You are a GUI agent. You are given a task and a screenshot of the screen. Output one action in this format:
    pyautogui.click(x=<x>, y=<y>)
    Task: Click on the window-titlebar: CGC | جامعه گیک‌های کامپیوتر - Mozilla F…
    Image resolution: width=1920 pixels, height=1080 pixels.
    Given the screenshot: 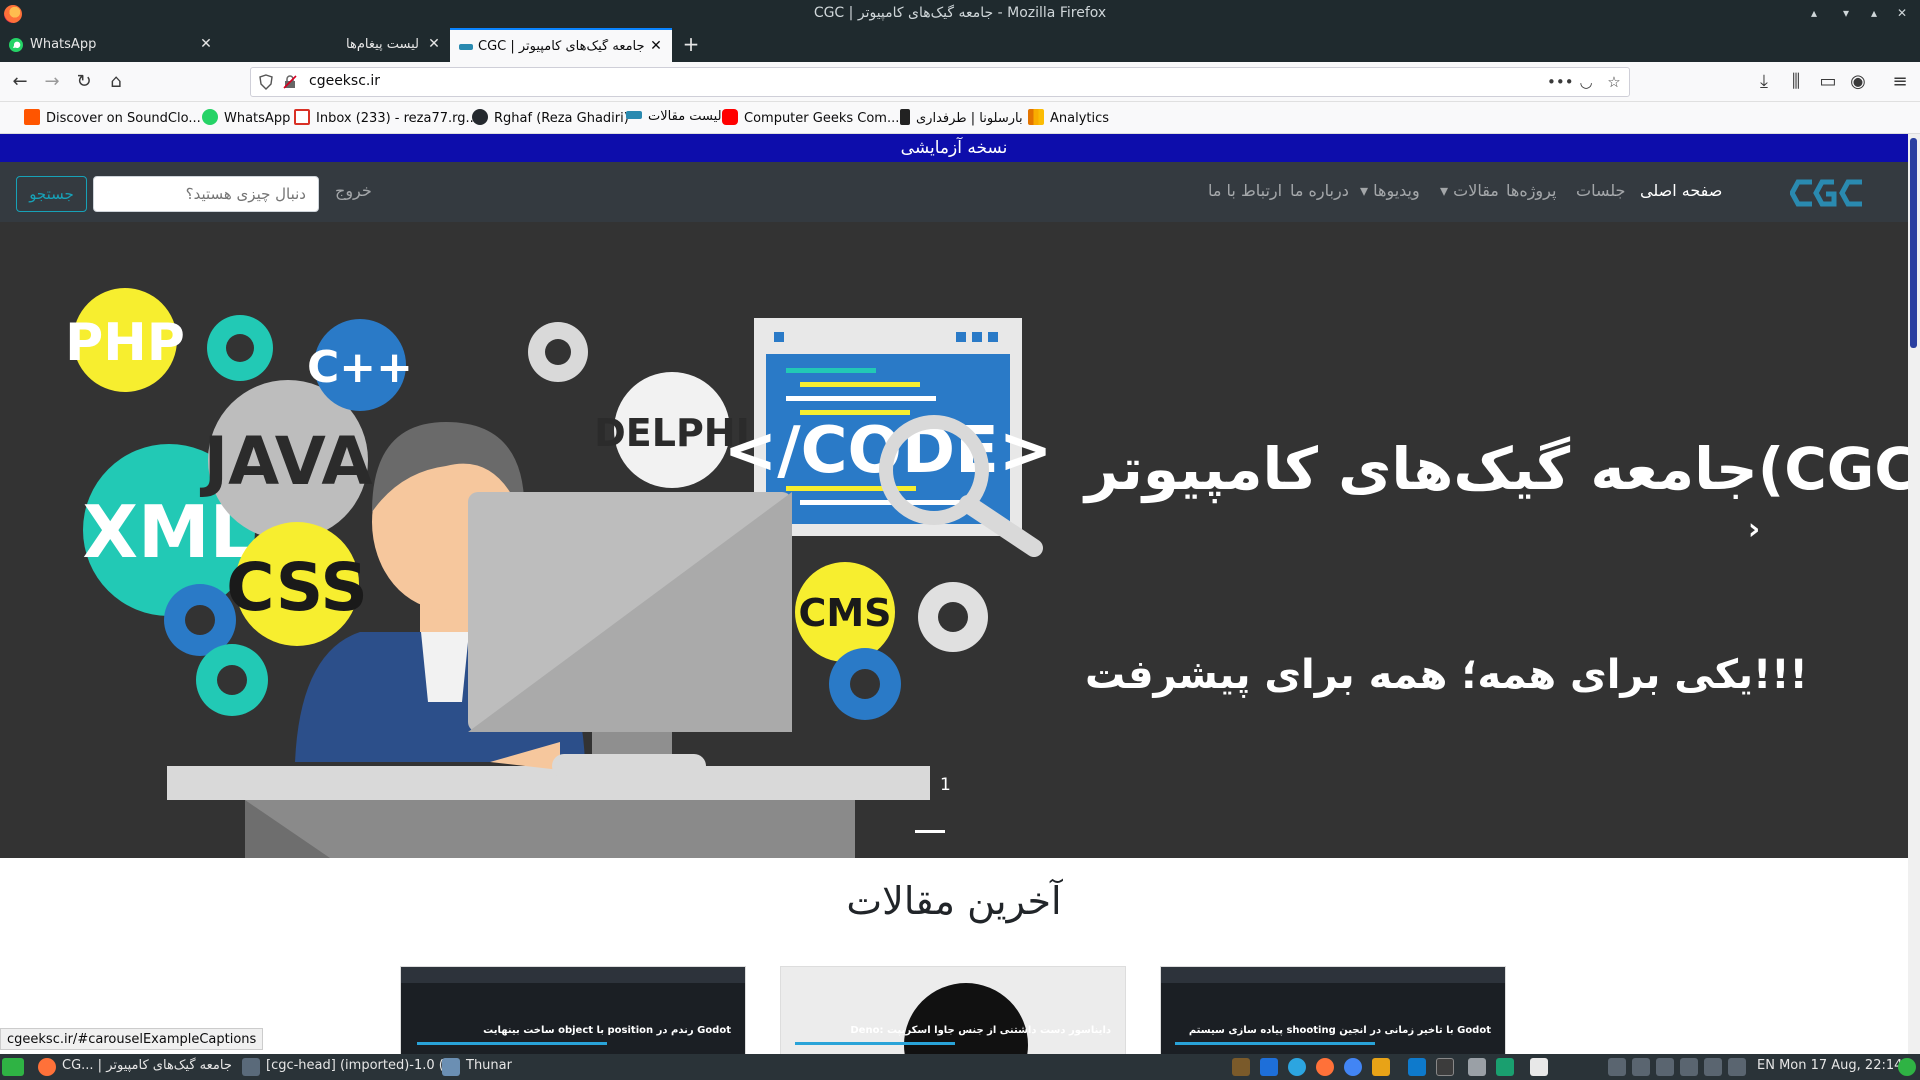 What is the action you would take?
    pyautogui.click(x=960, y=14)
    